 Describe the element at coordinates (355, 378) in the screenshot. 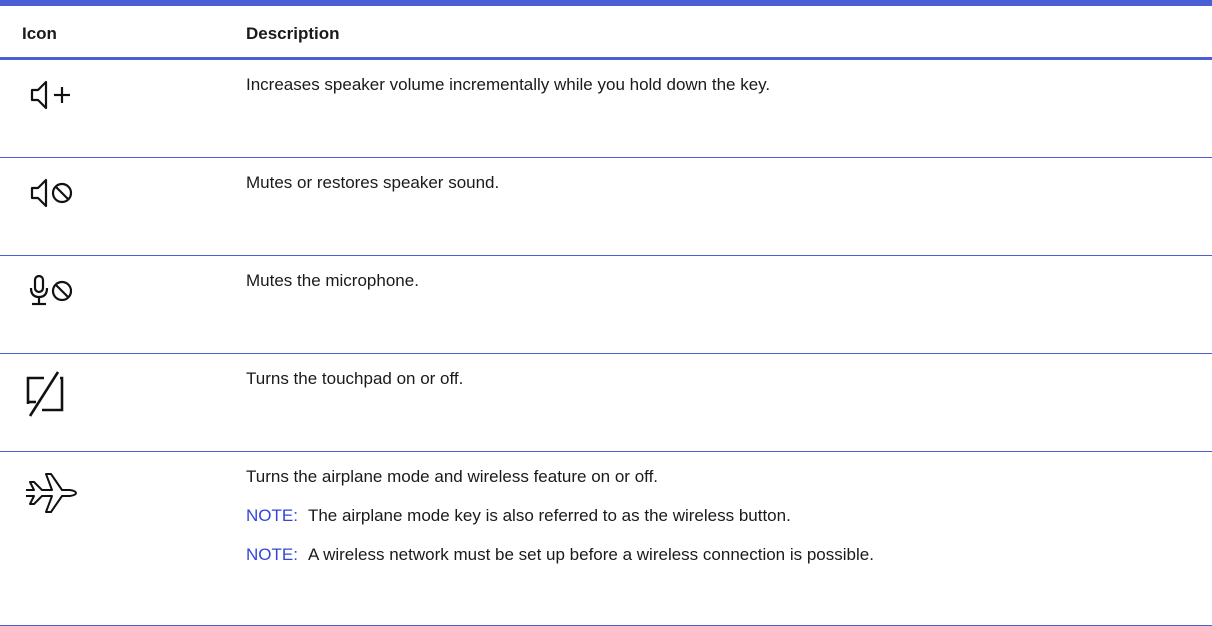

I see `row-description: Turns the touchpad on or off.` at that location.